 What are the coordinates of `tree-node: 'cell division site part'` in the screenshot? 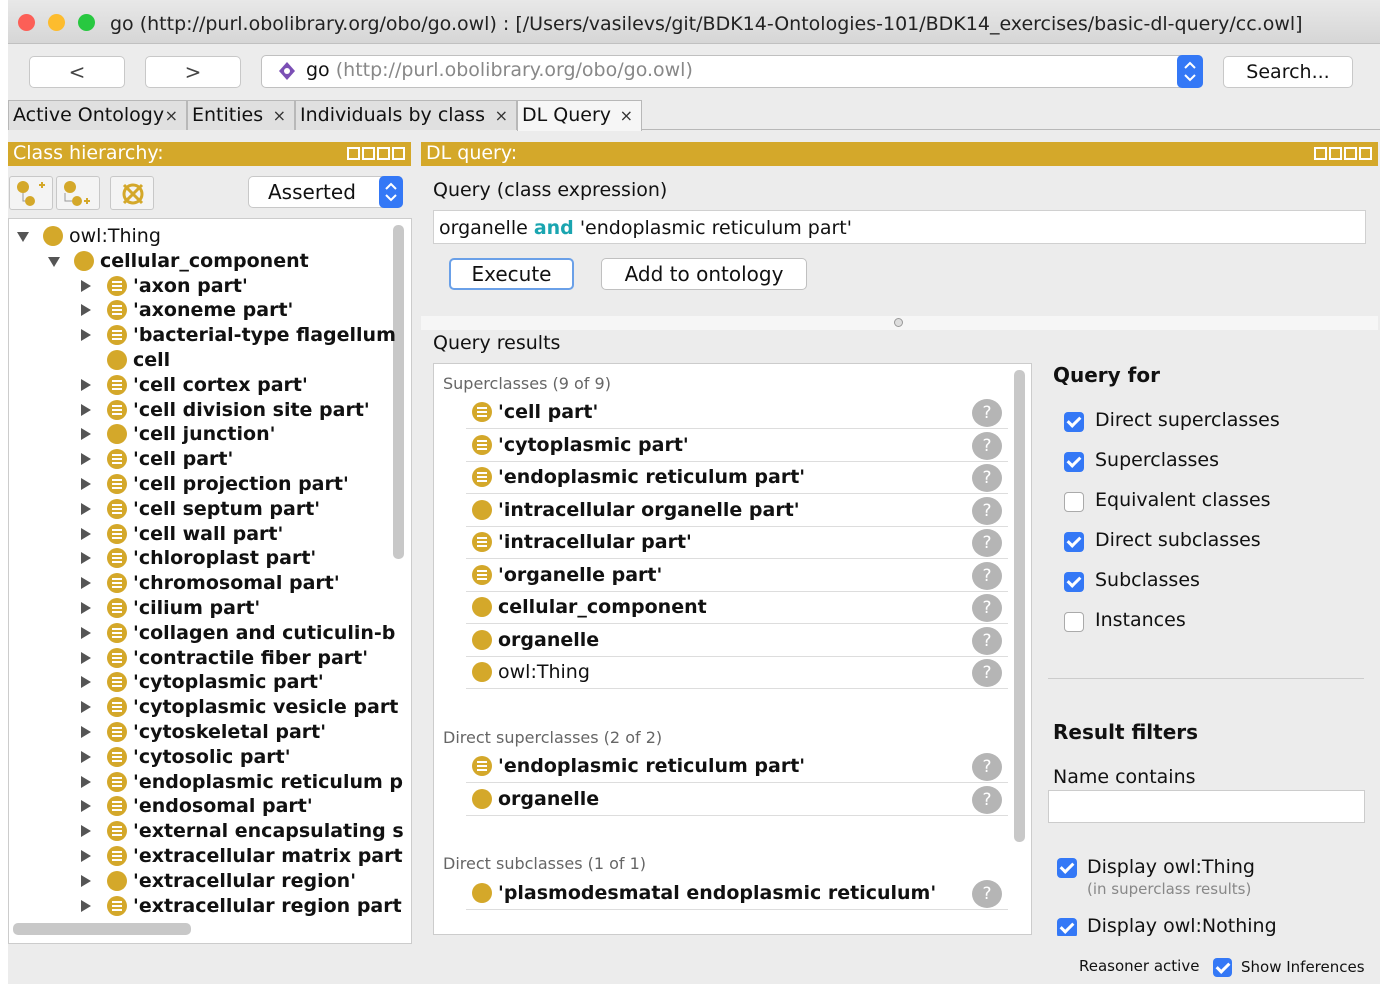 It's located at (198, 410).